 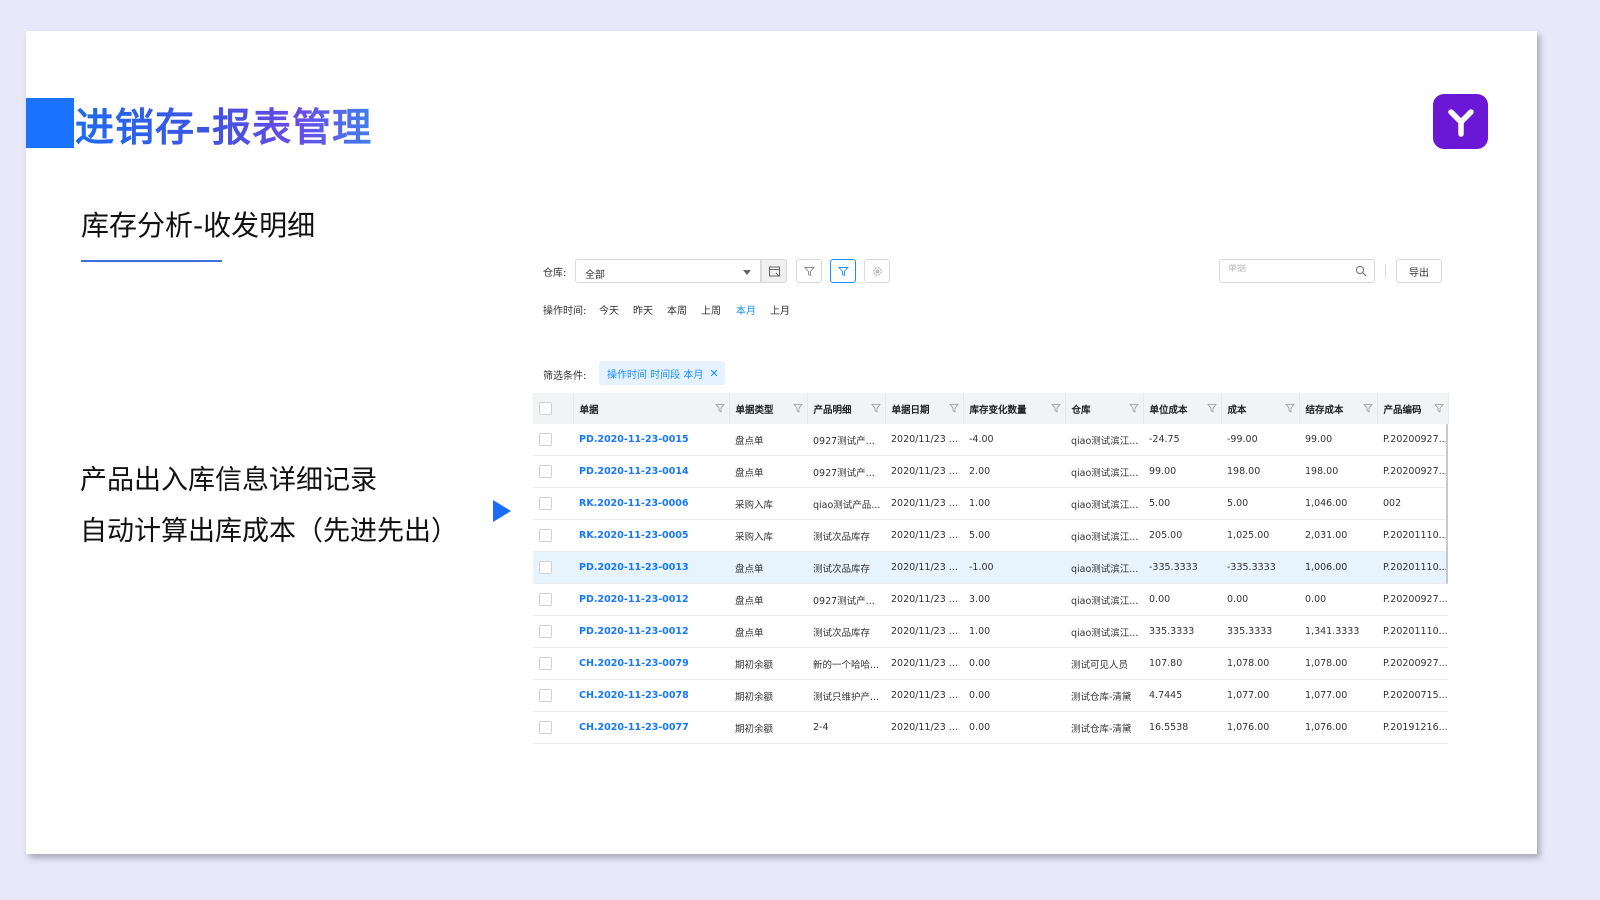 I want to click on select-all-checkbox, so click(x=545, y=408).